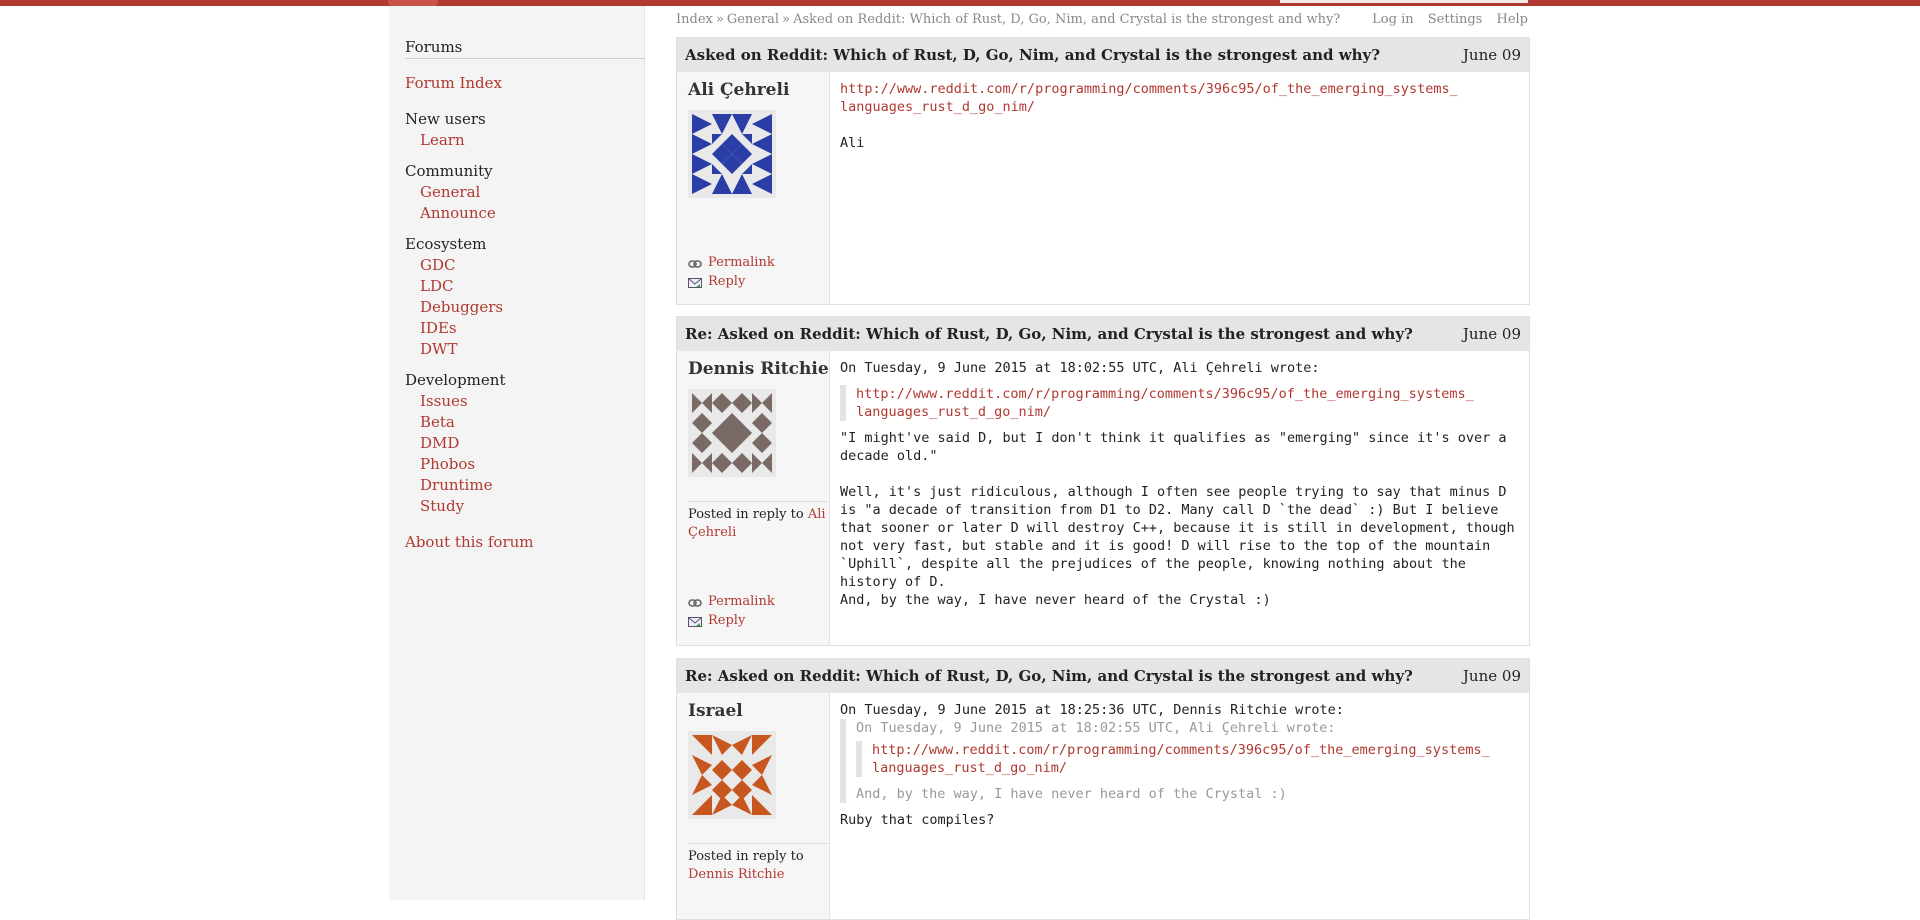 Image resolution: width=1920 pixels, height=920 pixels. I want to click on sidebar-category: Development, so click(455, 380).